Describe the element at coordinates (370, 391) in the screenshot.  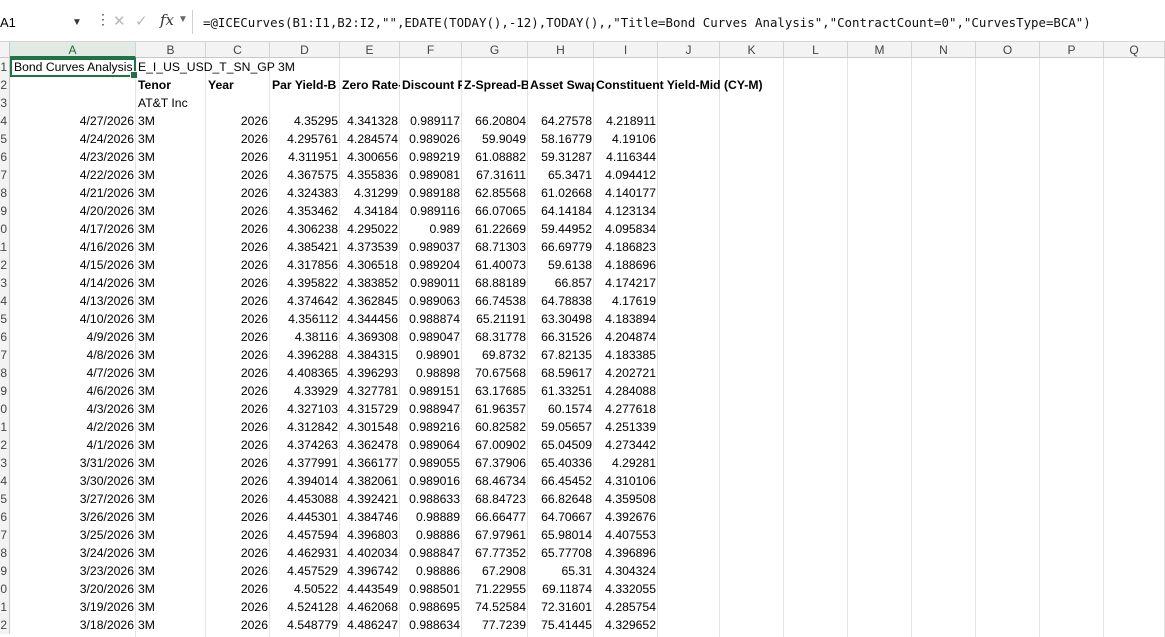
I see `zero-rate-cell: 4.327781` at that location.